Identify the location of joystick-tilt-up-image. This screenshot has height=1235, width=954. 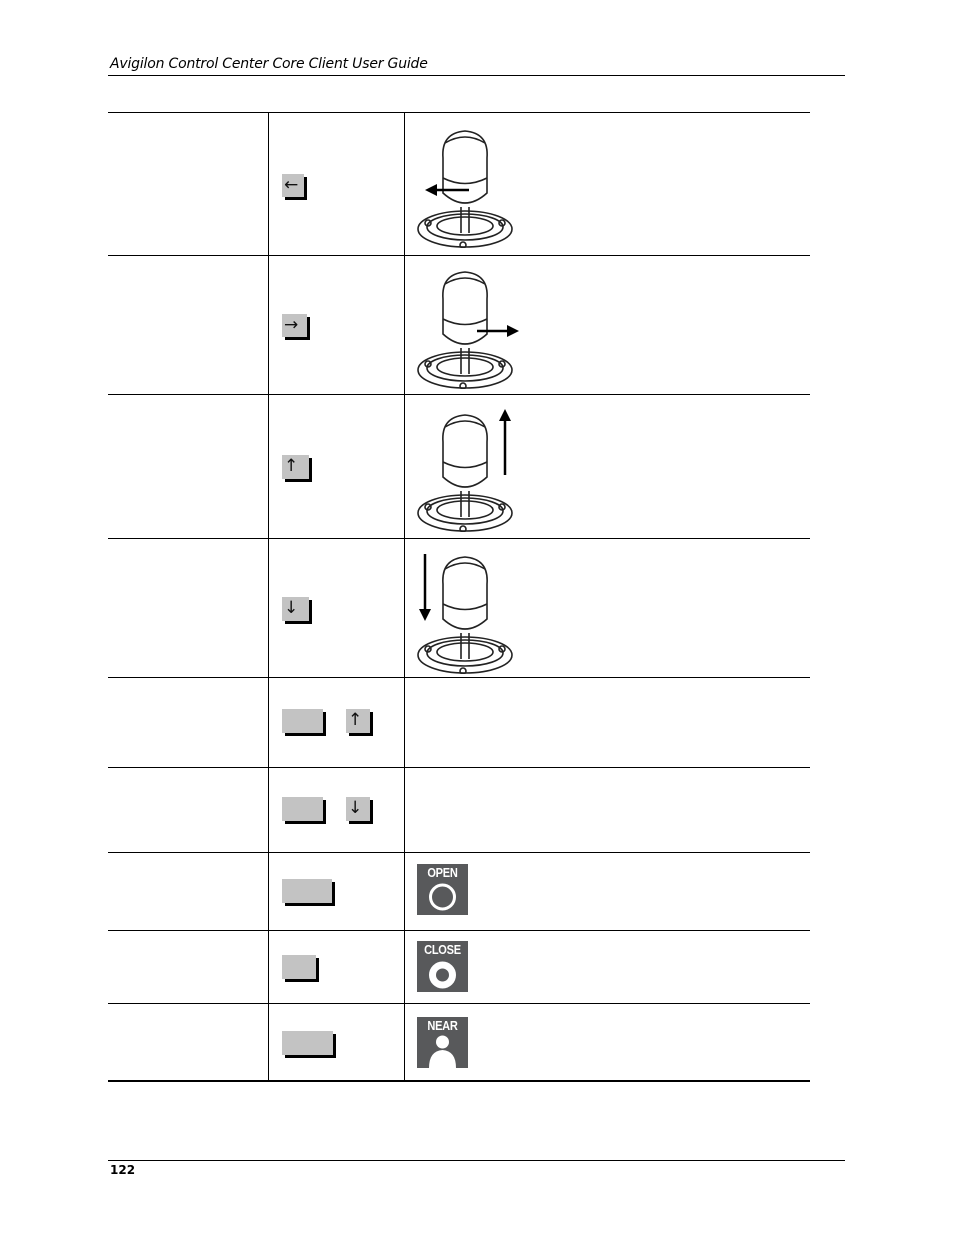
(465, 470).